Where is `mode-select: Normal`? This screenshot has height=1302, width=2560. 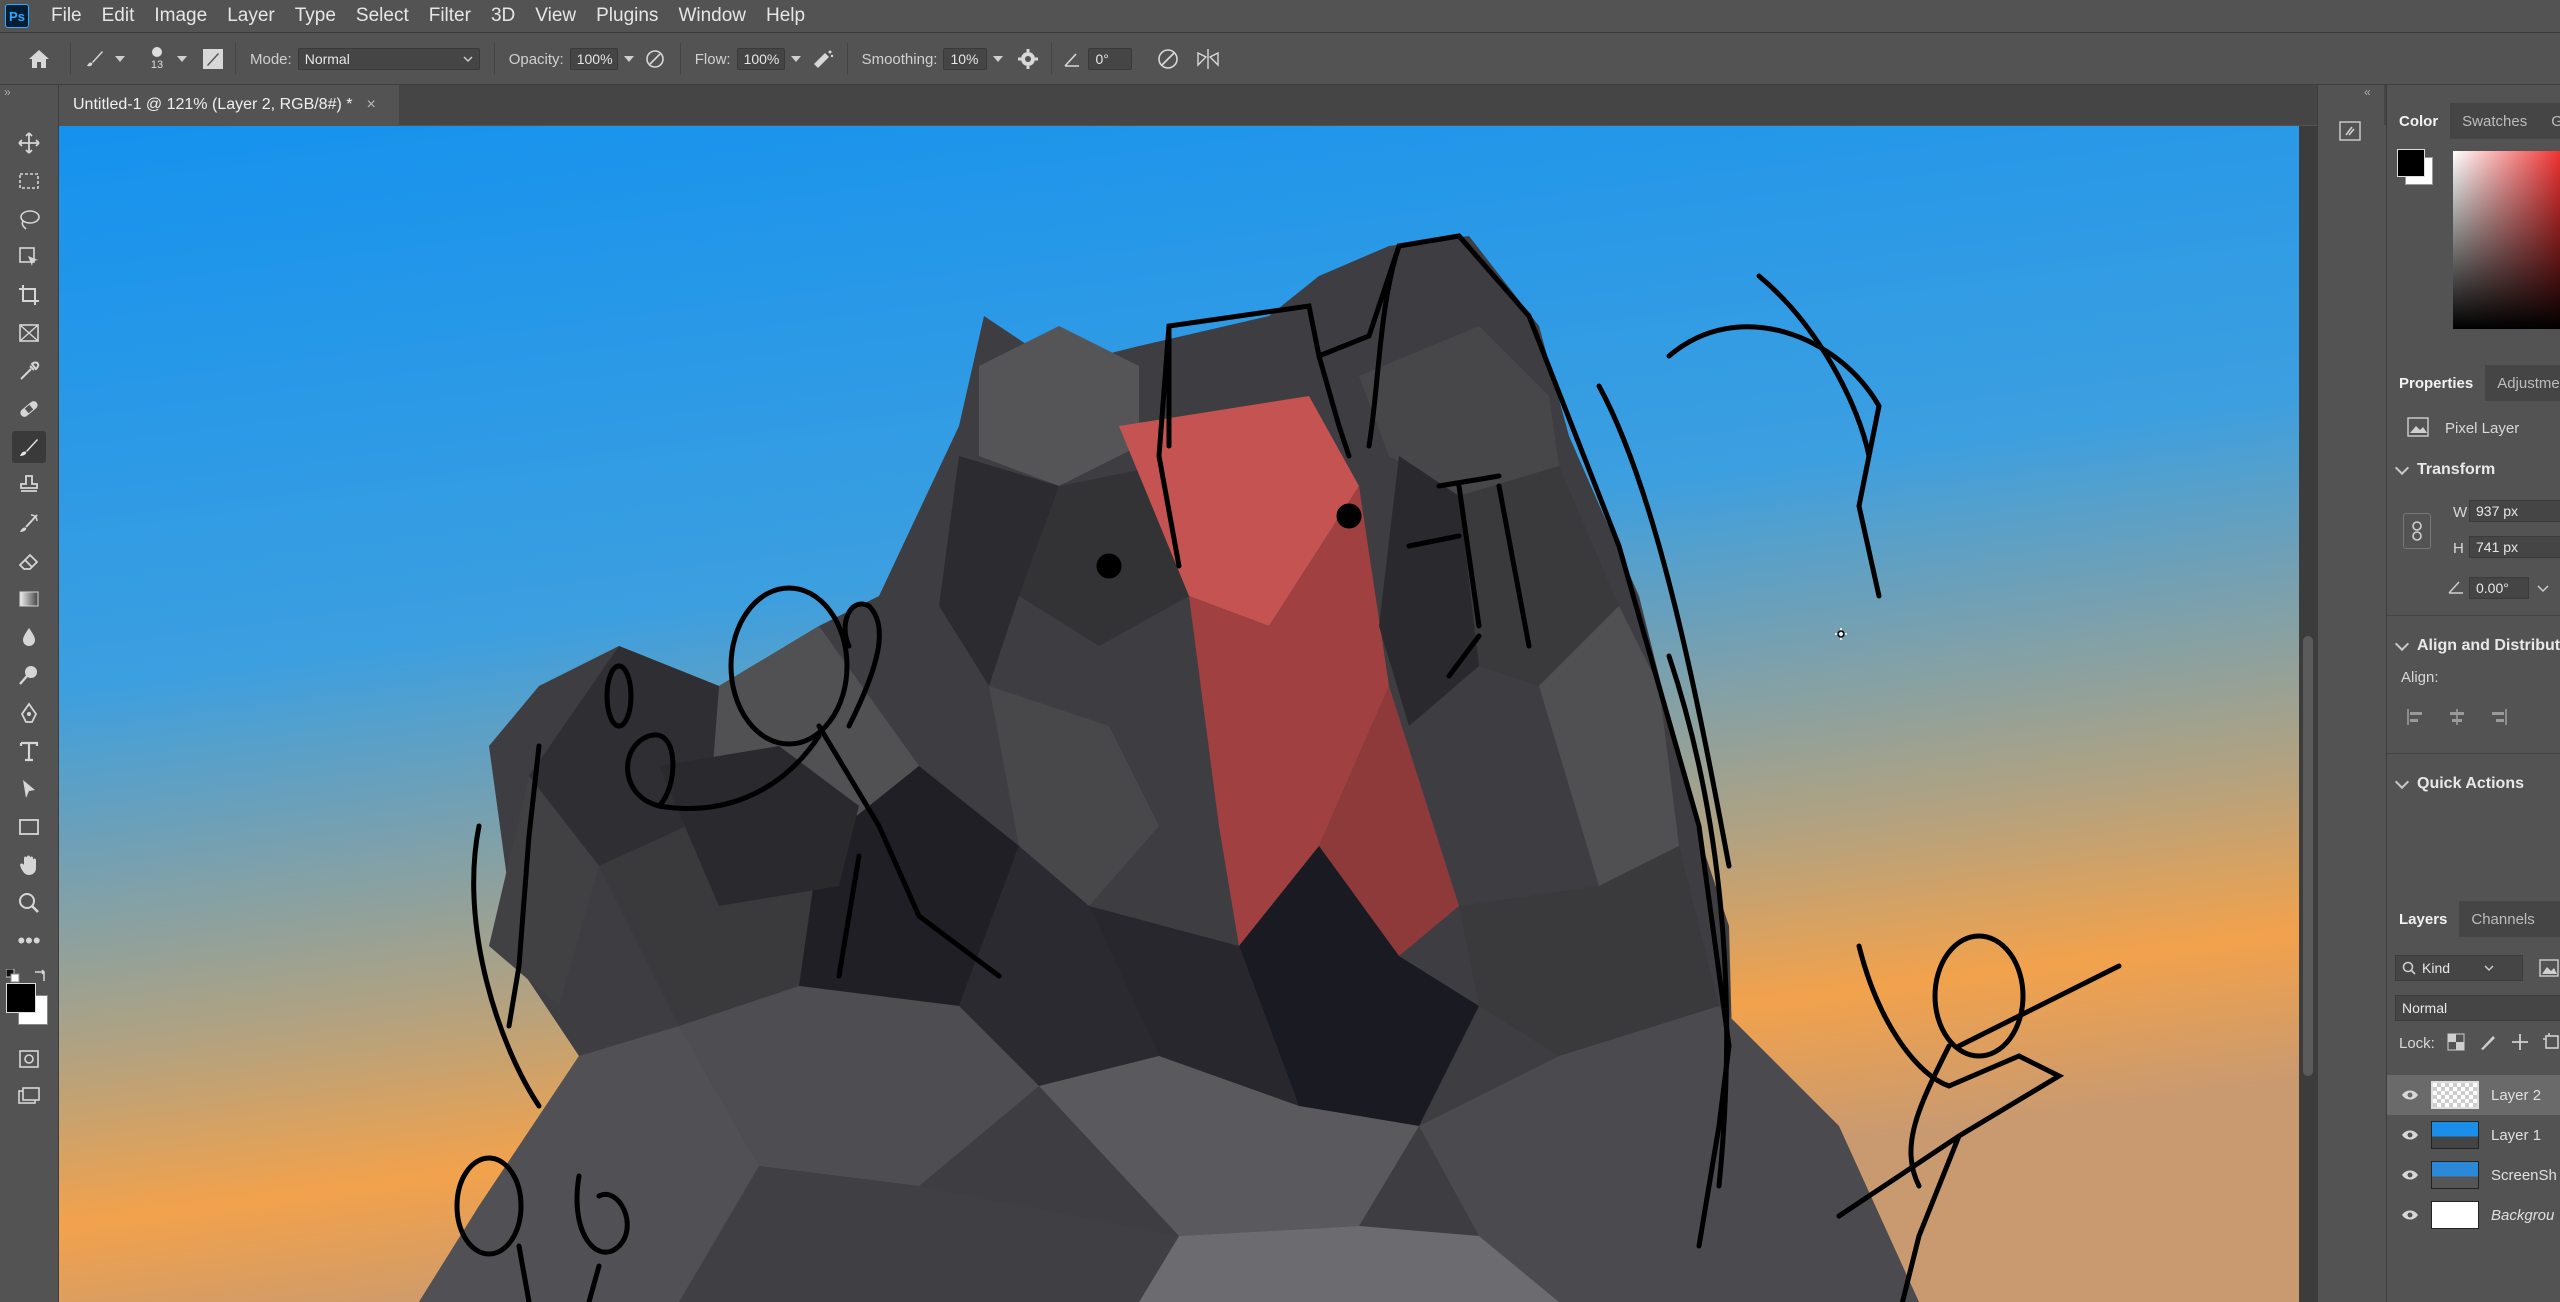 mode-select: Normal is located at coordinates (388, 59).